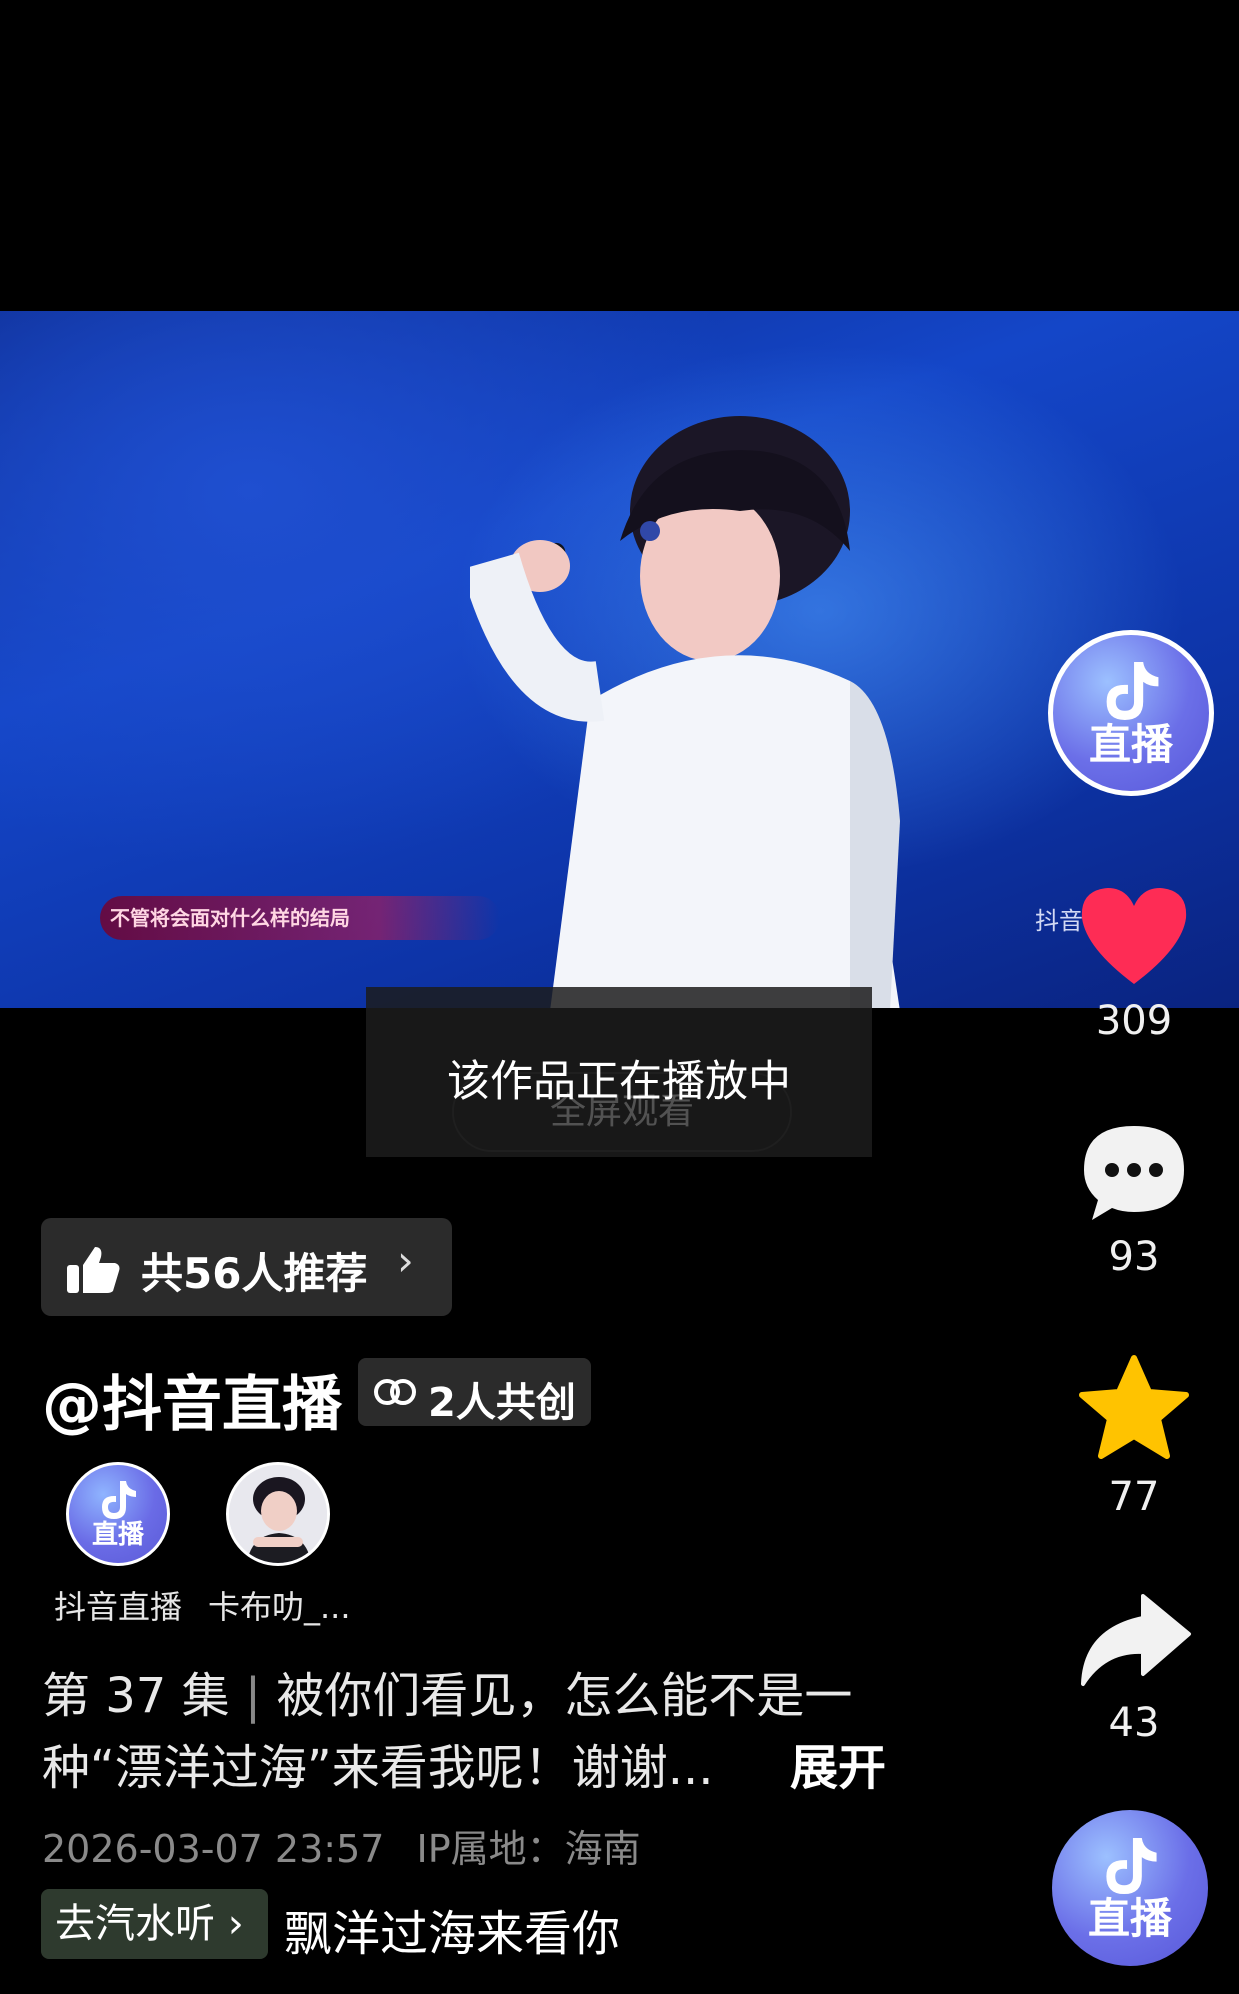 This screenshot has width=1239, height=1994. What do you see at coordinates (838, 1768) in the screenshot?
I see `expand-button: 展开` at bounding box center [838, 1768].